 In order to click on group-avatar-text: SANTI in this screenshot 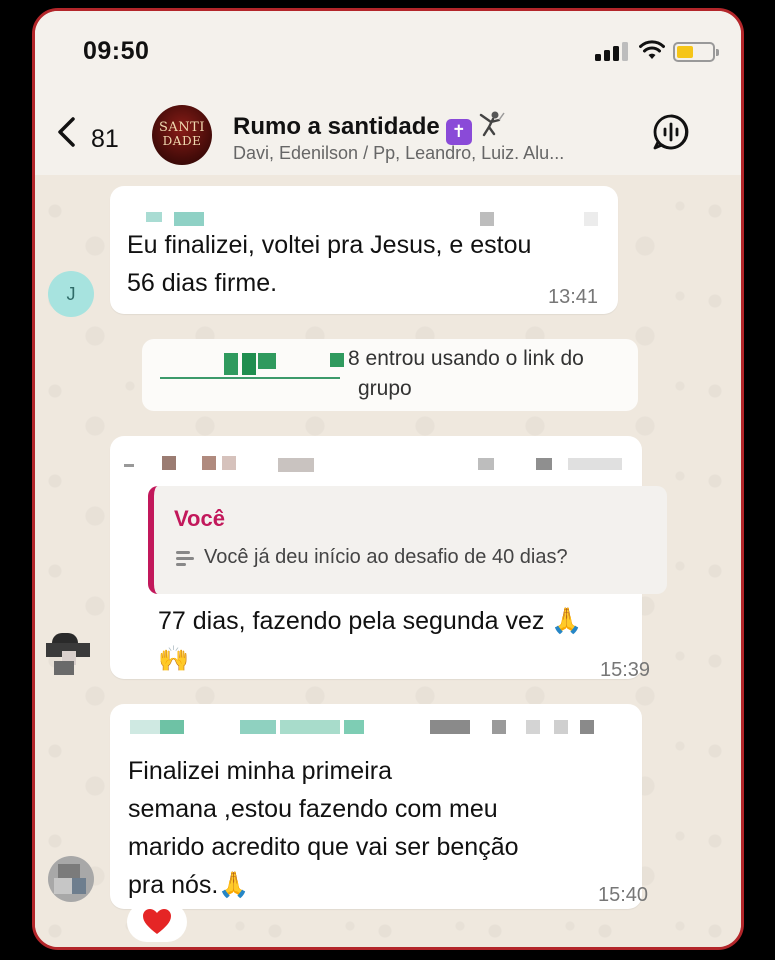, I will do `click(182, 127)`.